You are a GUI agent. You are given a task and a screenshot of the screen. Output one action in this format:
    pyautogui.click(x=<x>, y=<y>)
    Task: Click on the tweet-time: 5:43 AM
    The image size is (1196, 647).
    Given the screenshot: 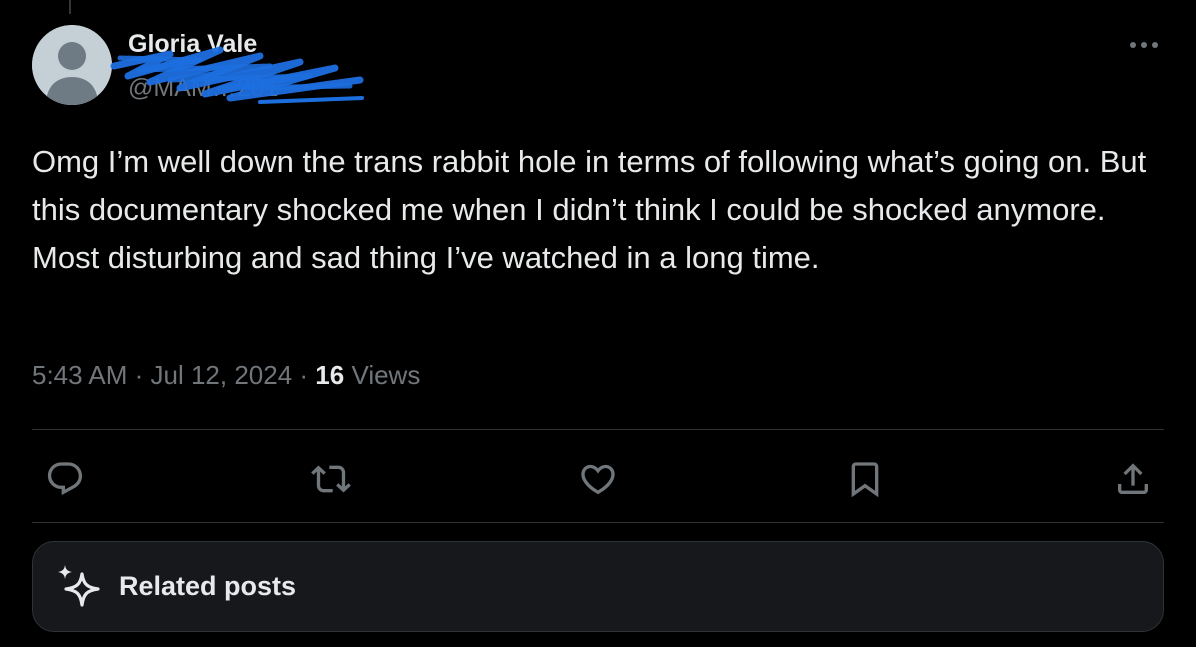 What is the action you would take?
    pyautogui.click(x=79, y=375)
    